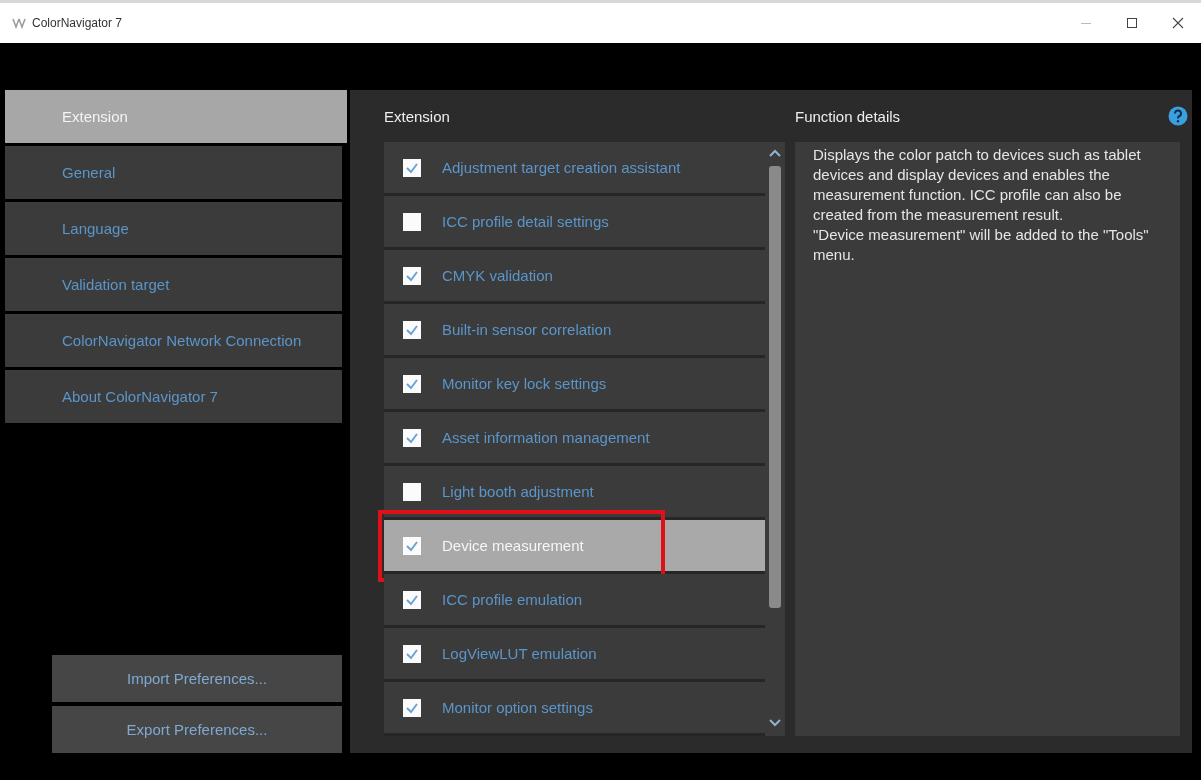 This screenshot has width=1201, height=780. Describe the element at coordinates (78, 23) in the screenshot. I see `window-title: ColorNavigator 7` at that location.